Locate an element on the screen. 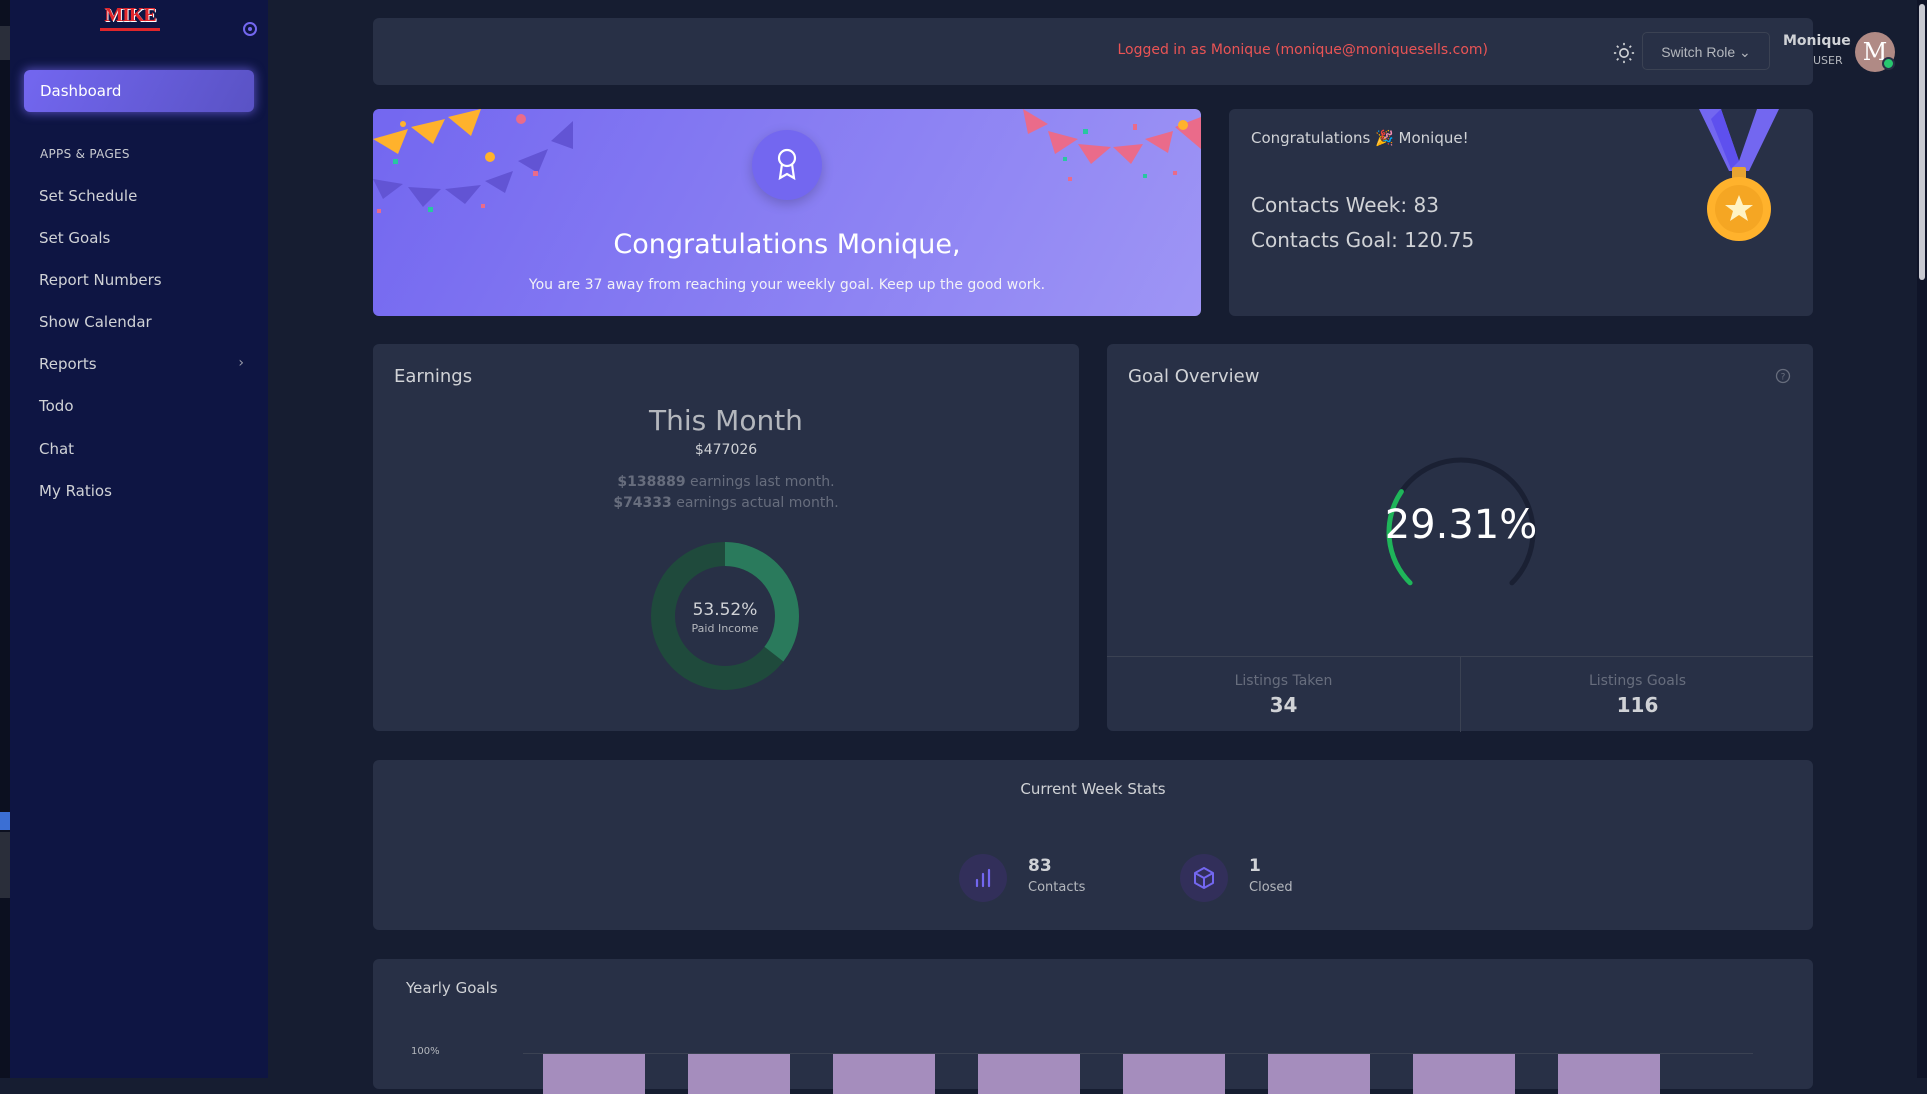 Image resolution: width=1927 pixels, height=1094 pixels. listings-taken-label: Listings Taken is located at coordinates (1283, 681).